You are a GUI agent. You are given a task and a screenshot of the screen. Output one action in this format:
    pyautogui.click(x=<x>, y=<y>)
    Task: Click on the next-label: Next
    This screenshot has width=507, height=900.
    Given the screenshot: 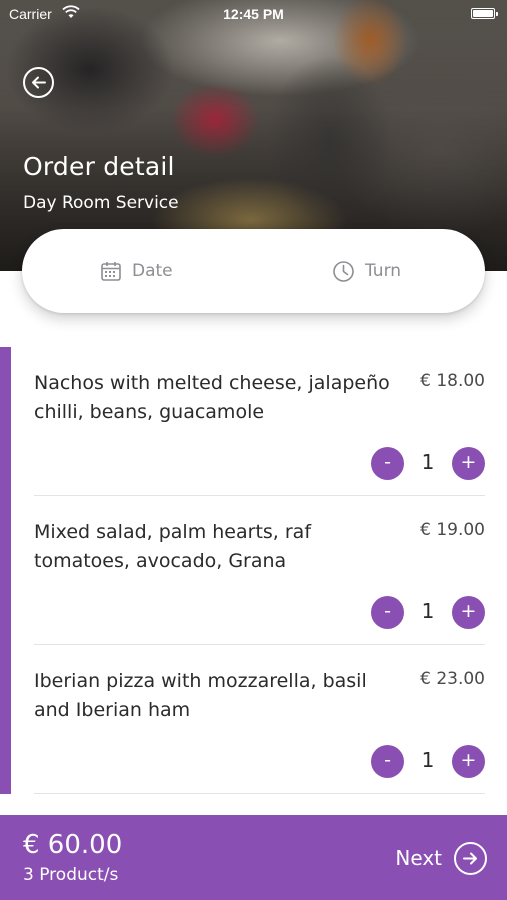 What is the action you would take?
    pyautogui.click(x=418, y=858)
    